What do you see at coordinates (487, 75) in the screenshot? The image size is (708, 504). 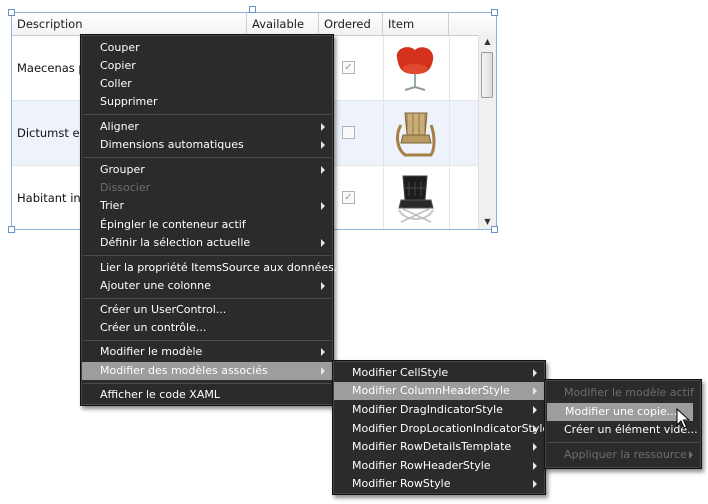 I see `scroll-thumb` at bounding box center [487, 75].